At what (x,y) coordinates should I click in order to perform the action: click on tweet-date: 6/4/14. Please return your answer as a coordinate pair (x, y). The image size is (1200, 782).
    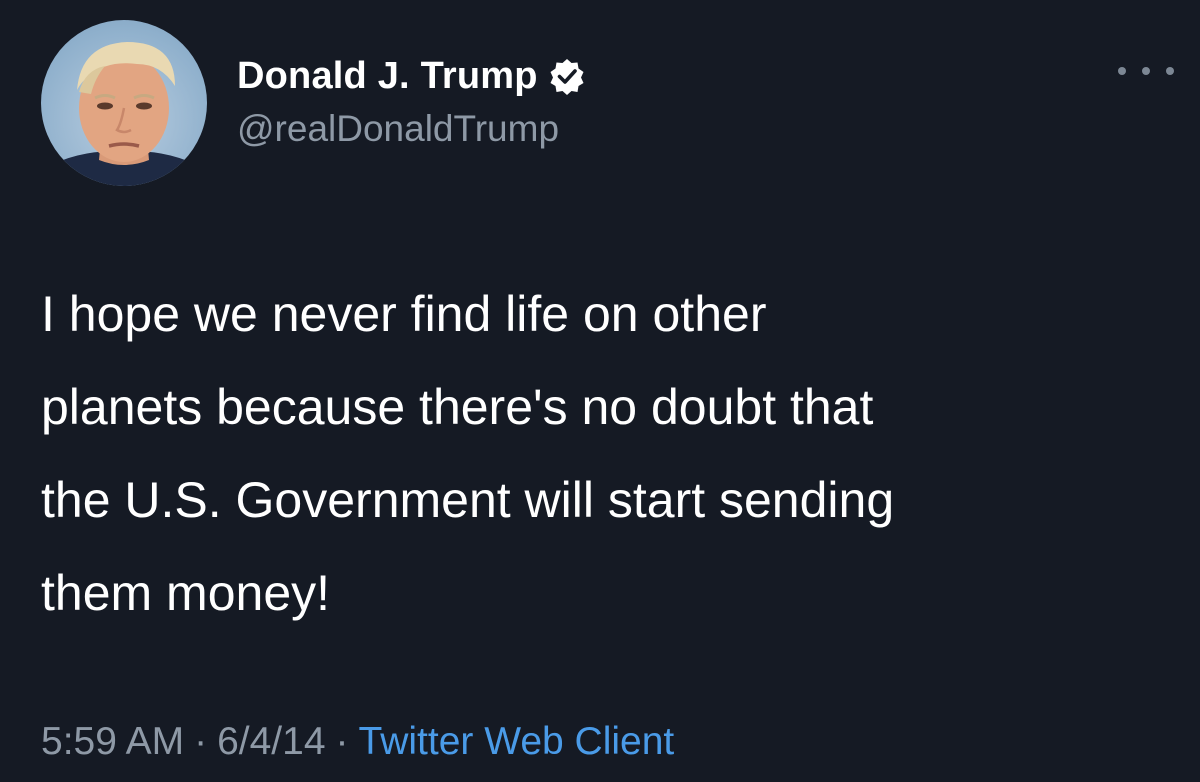
    Looking at the image, I should click on (271, 741).